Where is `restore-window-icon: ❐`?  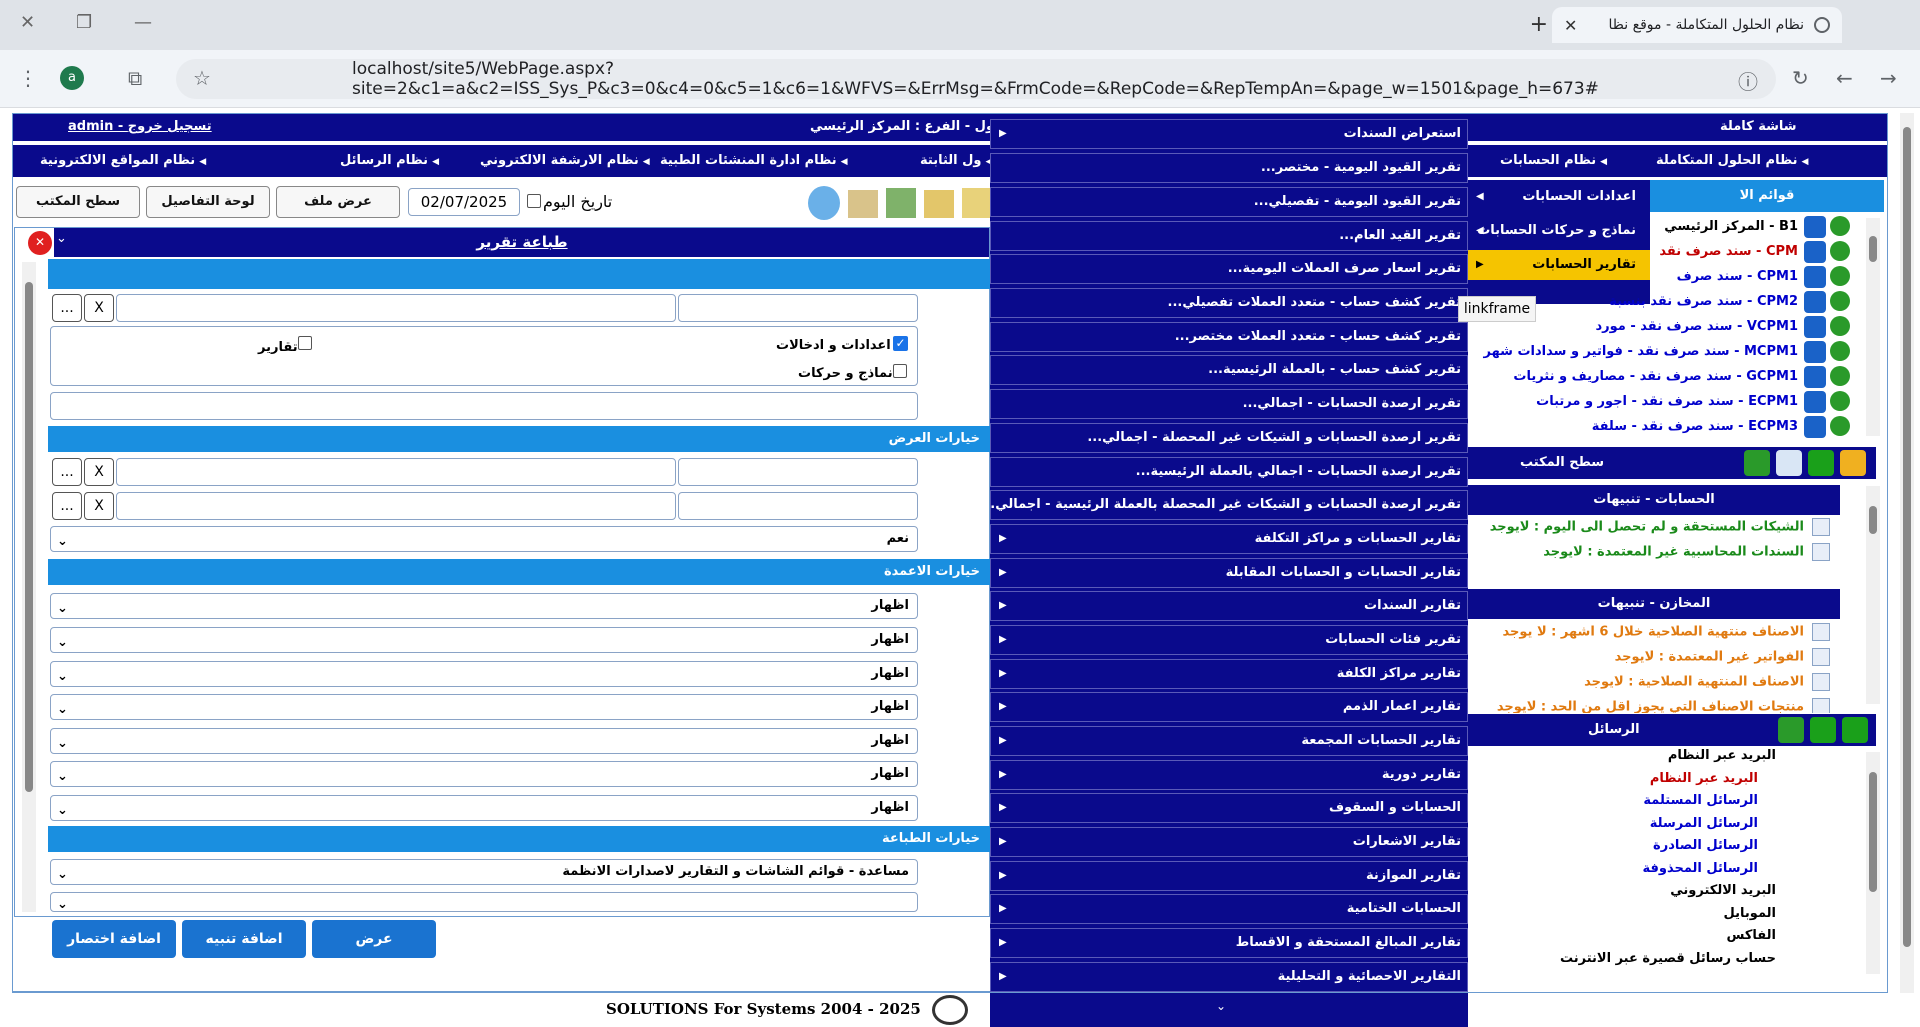 restore-window-icon: ❐ is located at coordinates (84, 22).